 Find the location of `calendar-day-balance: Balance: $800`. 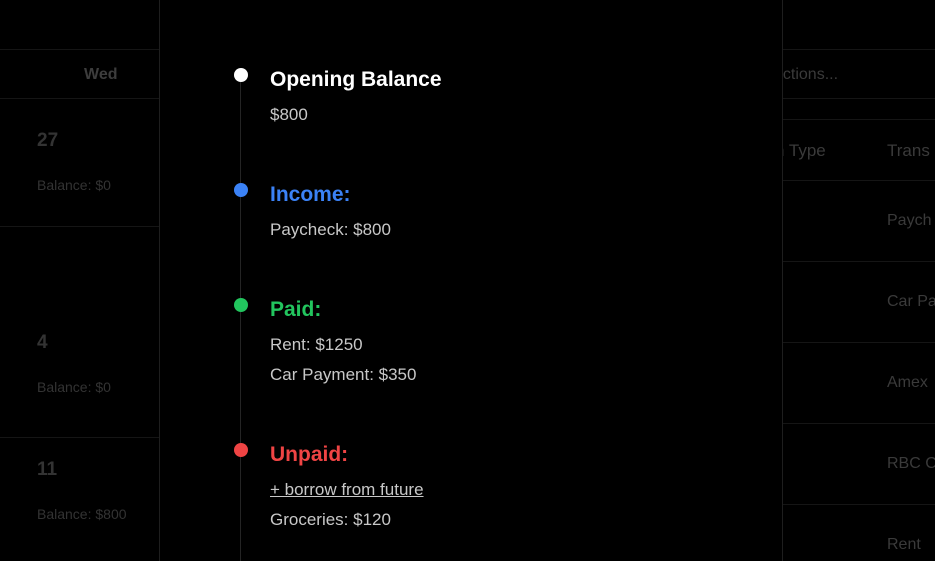

calendar-day-balance: Balance: $800 is located at coordinates (82, 514).